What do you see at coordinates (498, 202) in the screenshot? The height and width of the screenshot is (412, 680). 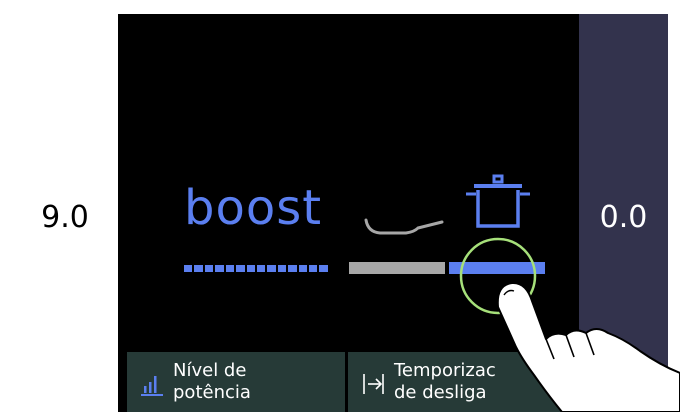 I see `cooking-pot-icon` at bounding box center [498, 202].